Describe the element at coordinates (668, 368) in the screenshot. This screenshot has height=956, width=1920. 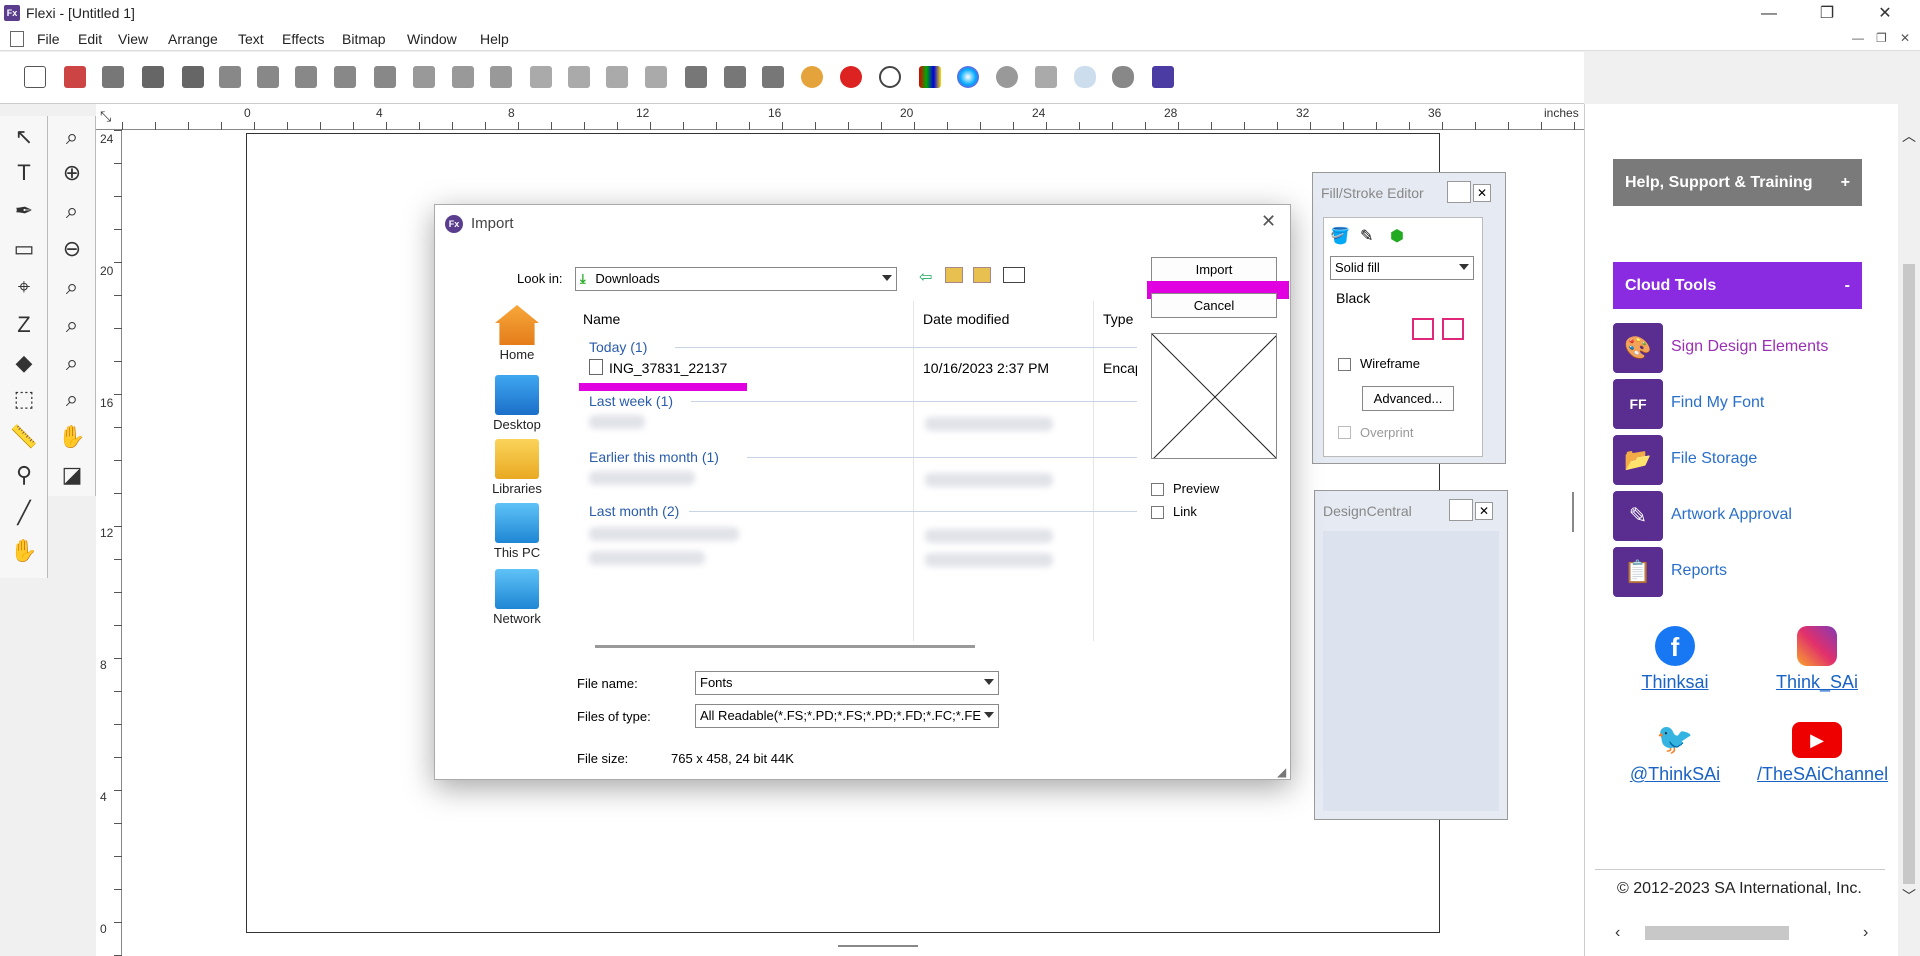
I see `file-name: ING_37831_22137` at that location.